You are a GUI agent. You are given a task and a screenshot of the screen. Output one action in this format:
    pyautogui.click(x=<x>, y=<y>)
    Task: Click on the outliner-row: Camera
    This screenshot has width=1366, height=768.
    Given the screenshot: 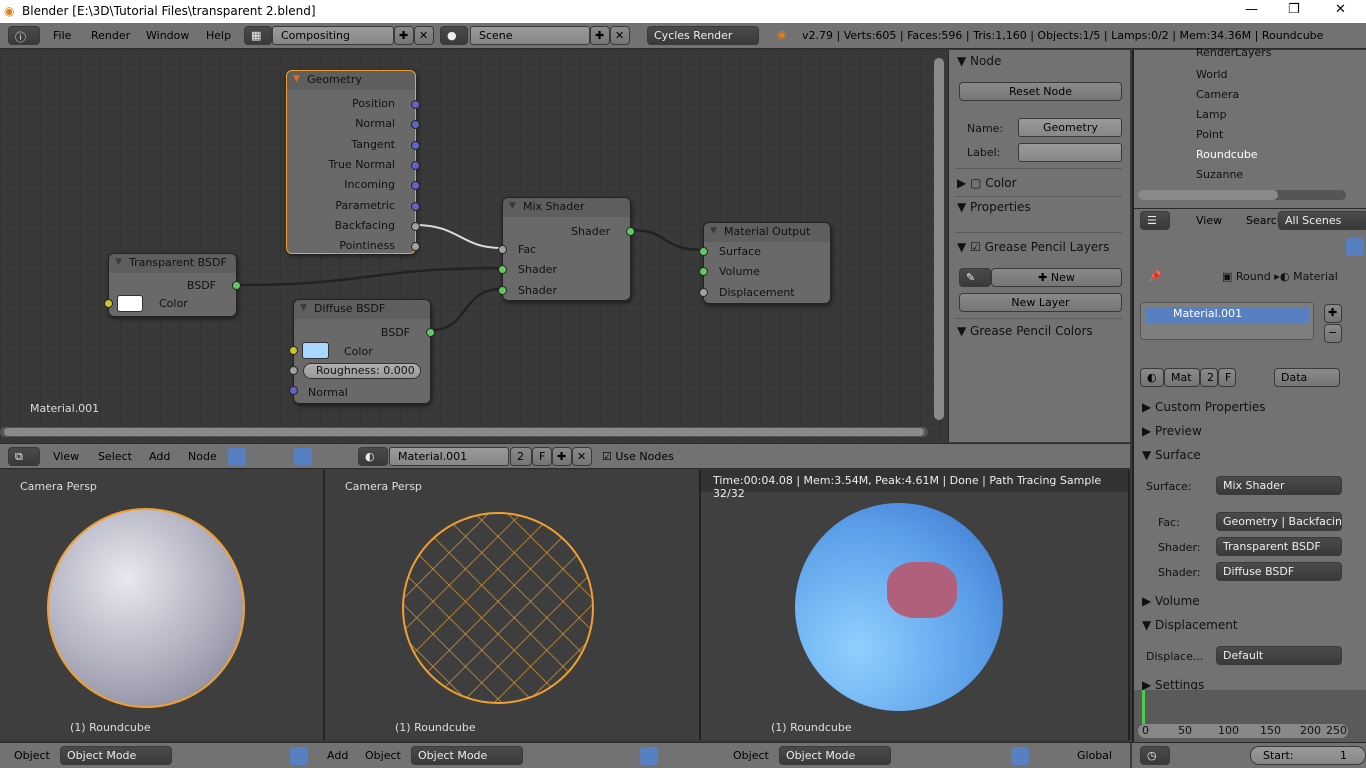 What is the action you would take?
    pyautogui.click(x=1240, y=98)
    